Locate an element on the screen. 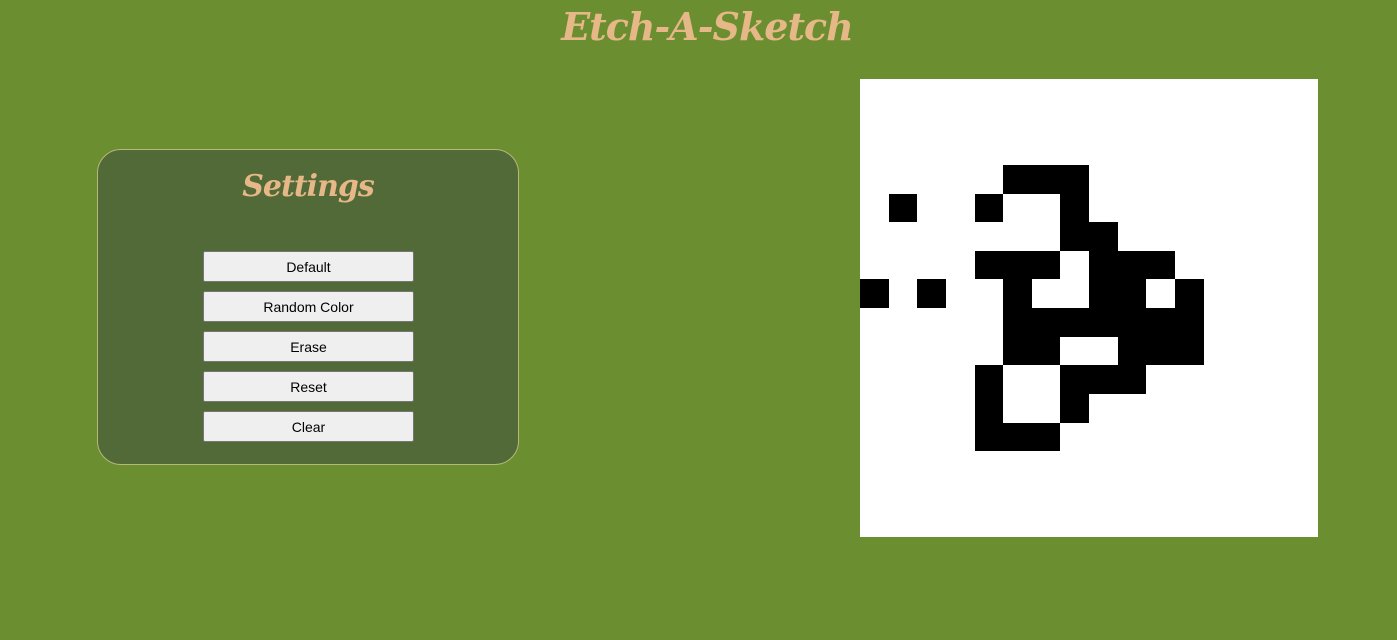 The image size is (1397, 640). clear-button: Clear is located at coordinates (308, 426).